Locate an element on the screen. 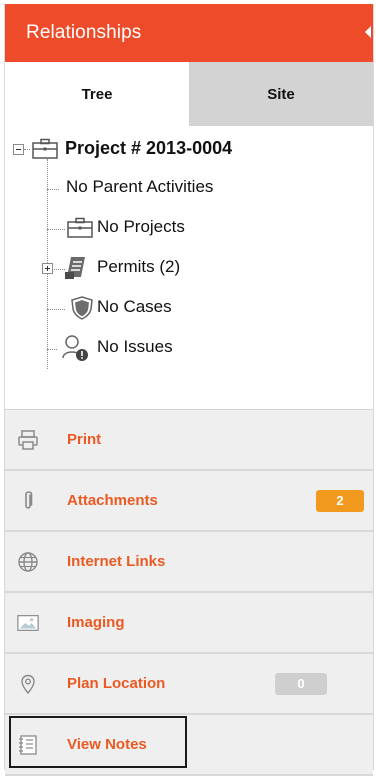  tree-node-label: No Cases is located at coordinates (134, 306).